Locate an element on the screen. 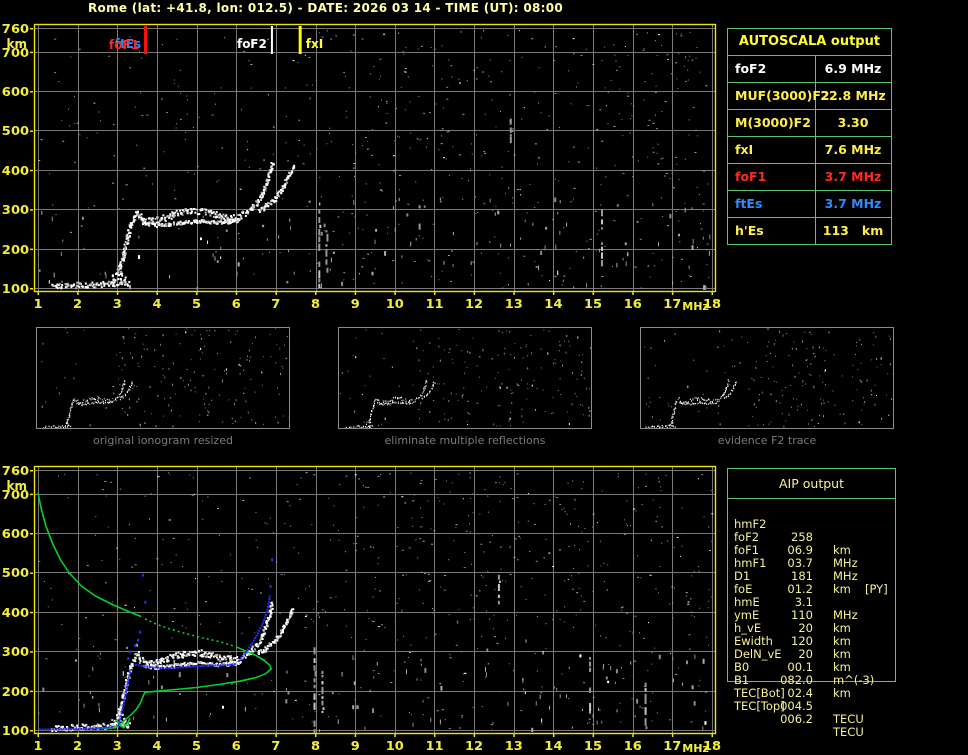  thumbnail-original-canvas is located at coordinates (163, 378).